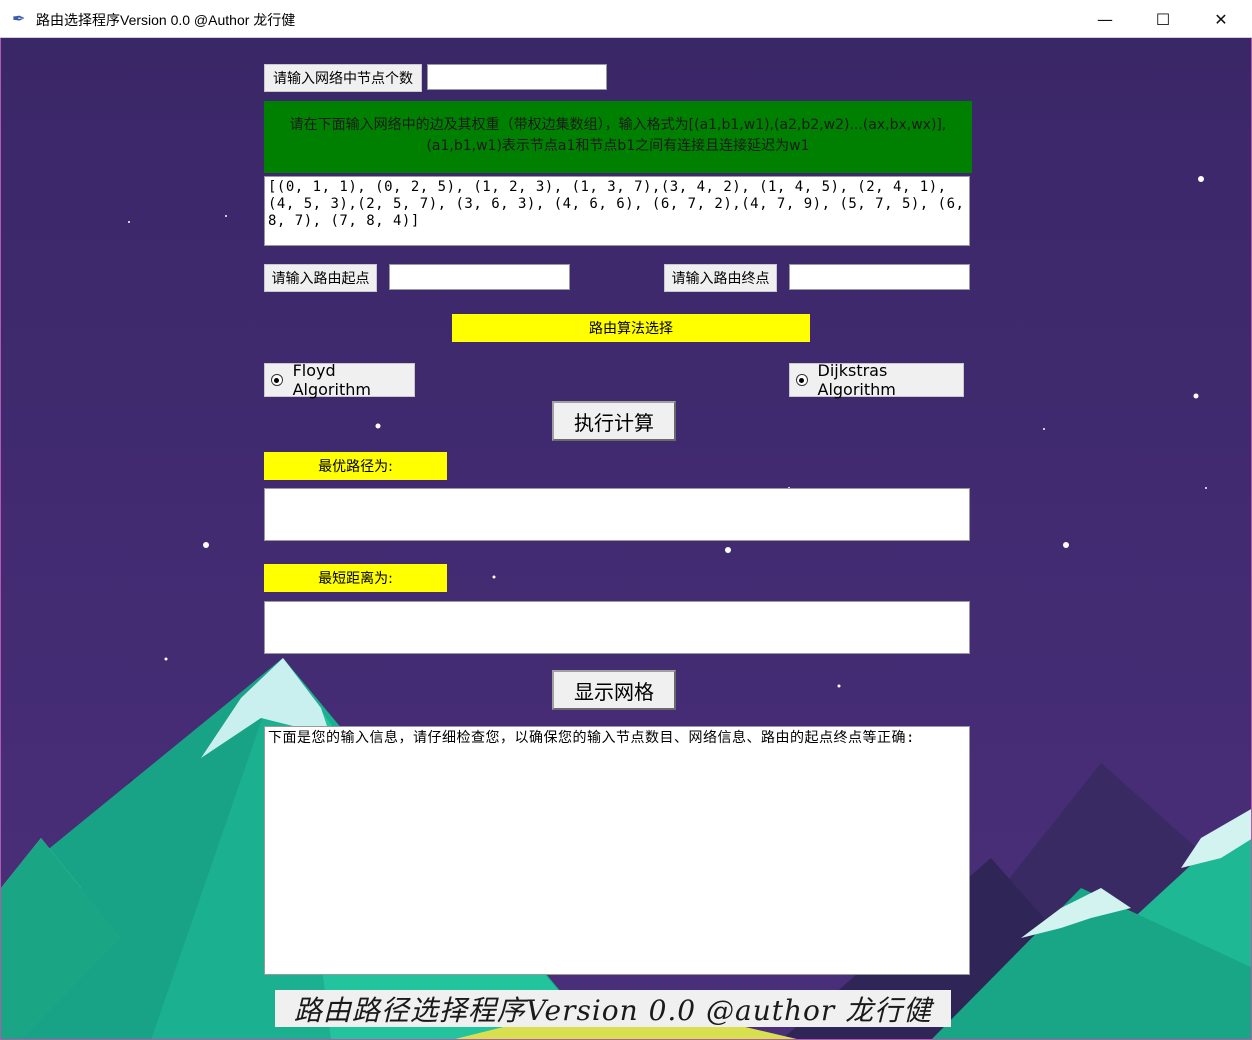 The height and width of the screenshot is (1040, 1252). Describe the element at coordinates (856, 380) in the screenshot. I see `dijkstra-radio-label: Dijkstras Algorithm` at that location.